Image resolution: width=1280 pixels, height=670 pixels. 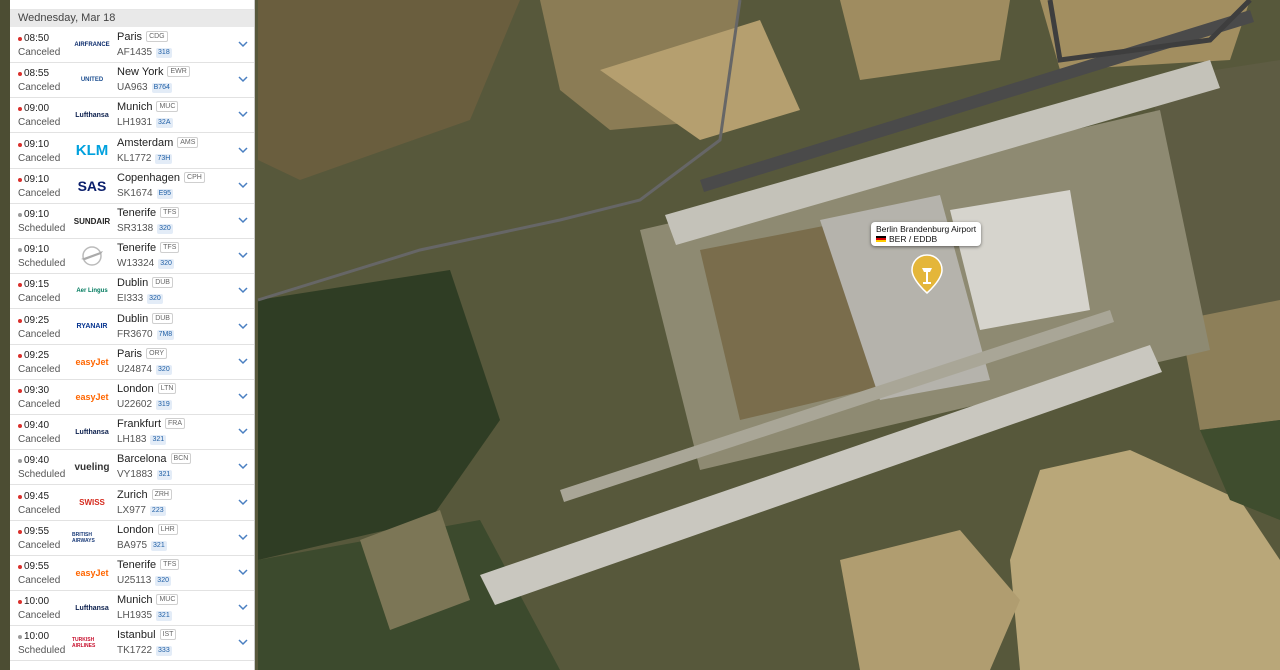 What do you see at coordinates (881, 239) in the screenshot?
I see `germany-flag-icon` at bounding box center [881, 239].